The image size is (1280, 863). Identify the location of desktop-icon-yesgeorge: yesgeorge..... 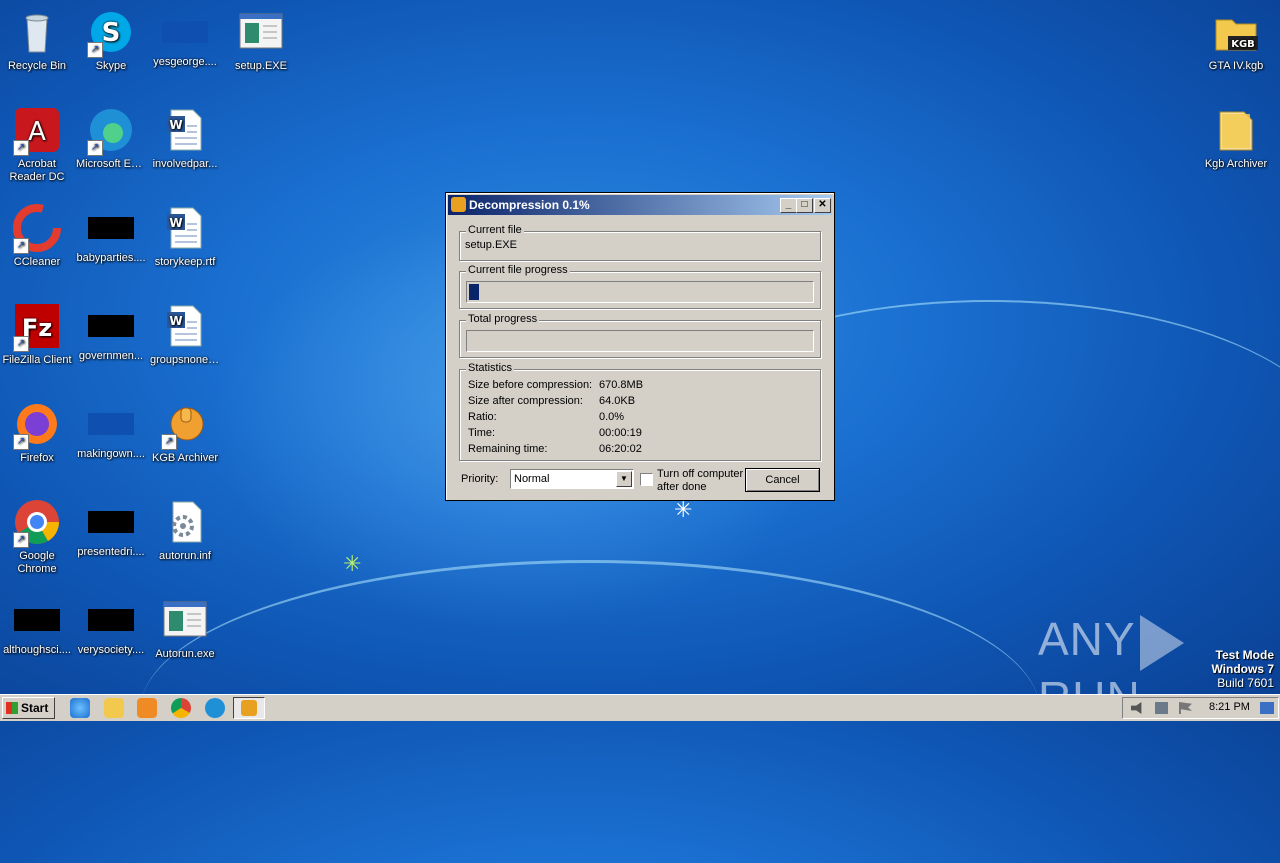
(185, 38).